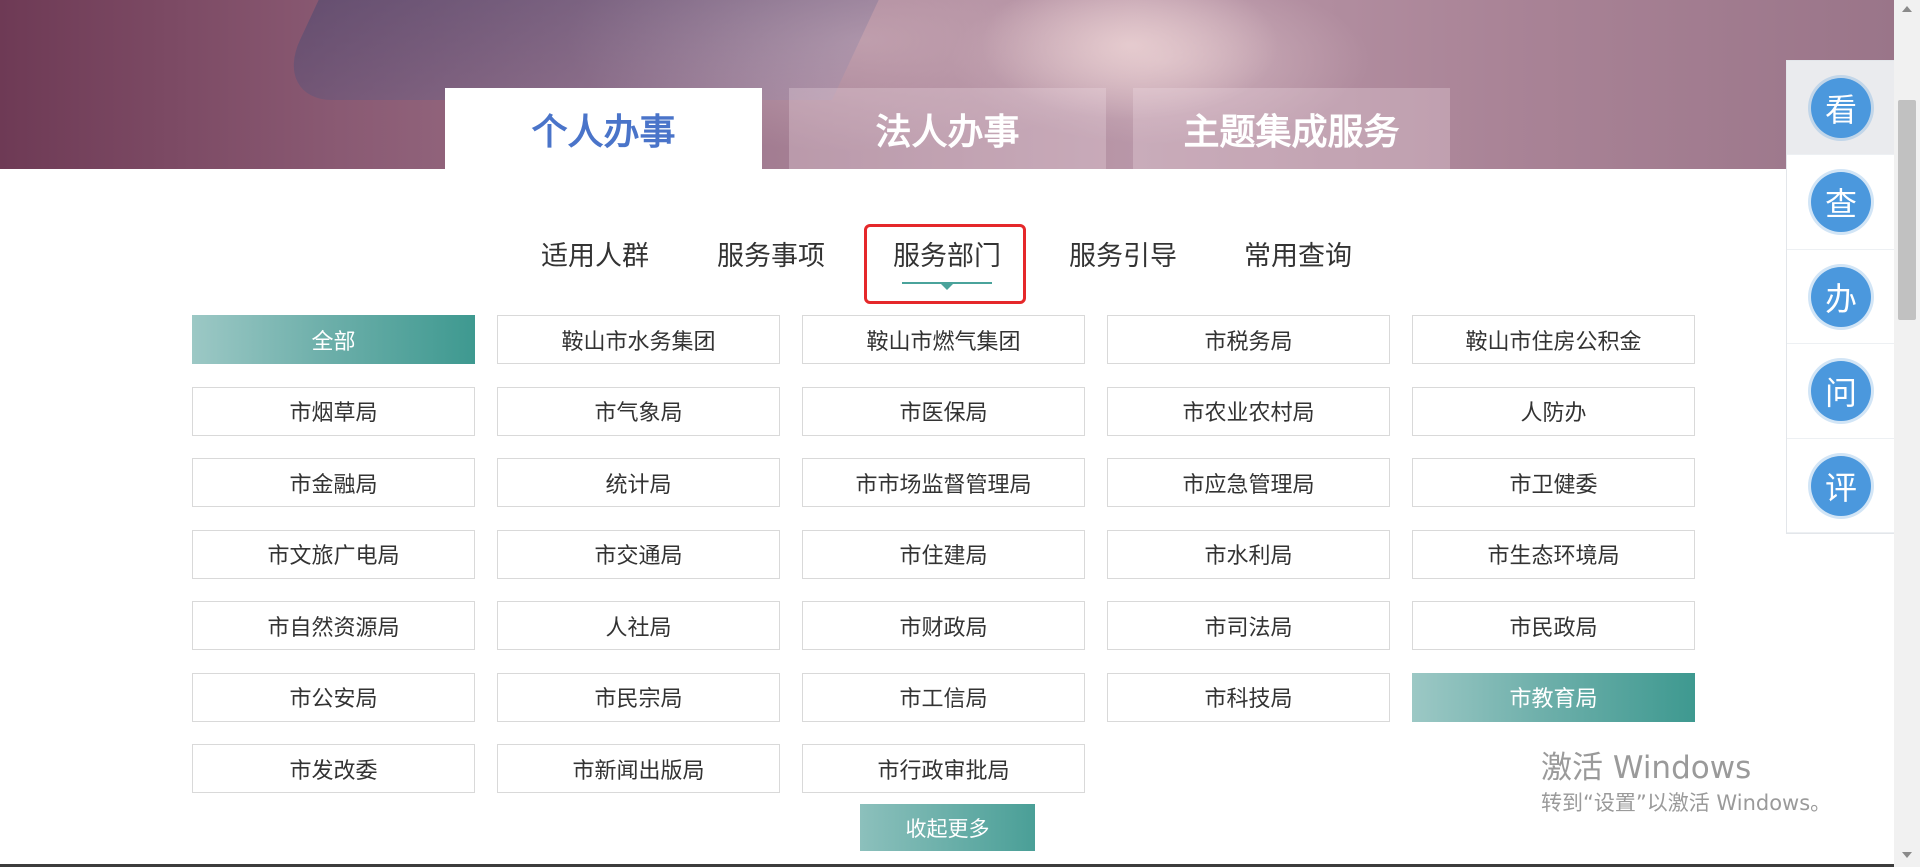 The width and height of the screenshot is (1920, 867). Describe the element at coordinates (947, 256) in the screenshot. I see `subtab-label: 服务部门` at that location.